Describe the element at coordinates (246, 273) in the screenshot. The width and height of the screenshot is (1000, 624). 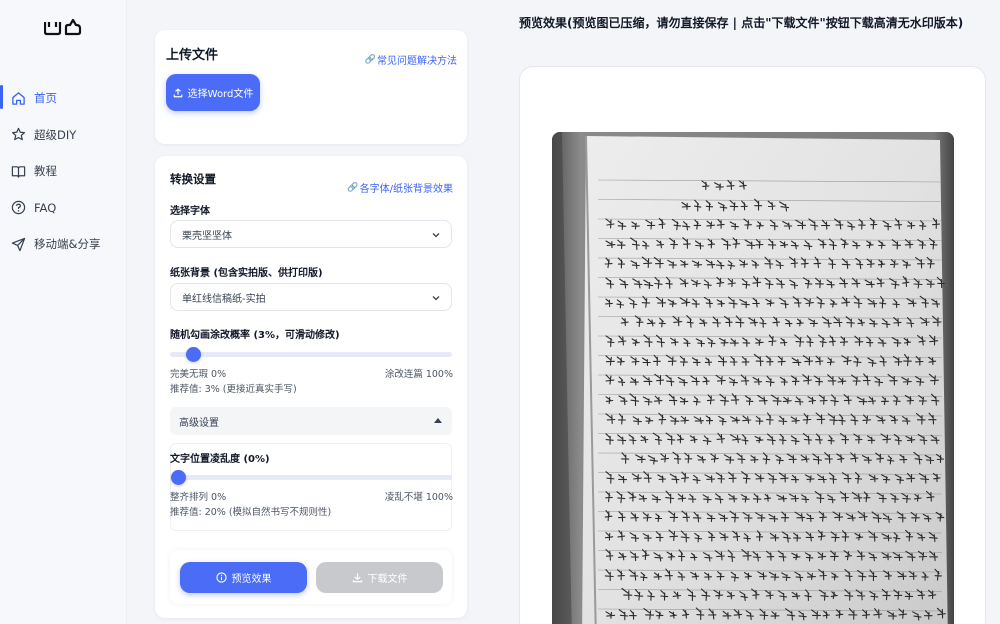
I see `paper-label: 纸张背景 (包含实拍版、供打印版)` at that location.